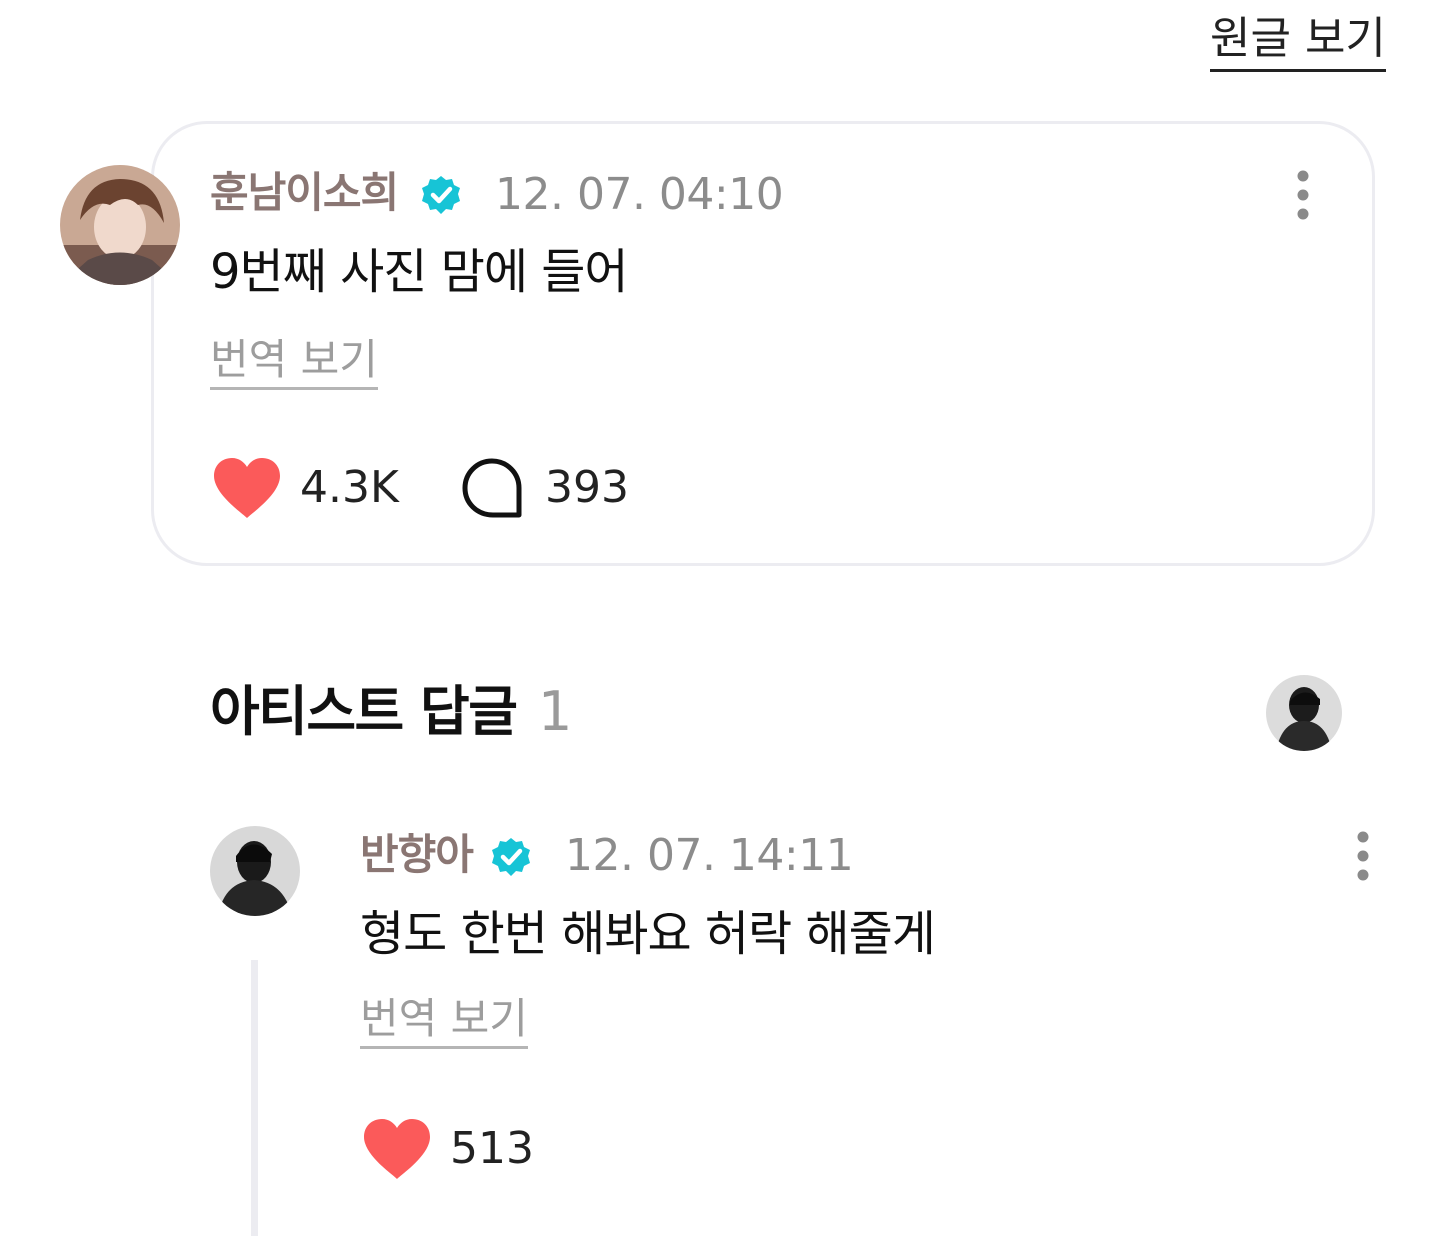 Image resolution: width=1440 pixels, height=1236 pixels. What do you see at coordinates (1298, 42) in the screenshot?
I see `view-original-link: 원글 보기` at bounding box center [1298, 42].